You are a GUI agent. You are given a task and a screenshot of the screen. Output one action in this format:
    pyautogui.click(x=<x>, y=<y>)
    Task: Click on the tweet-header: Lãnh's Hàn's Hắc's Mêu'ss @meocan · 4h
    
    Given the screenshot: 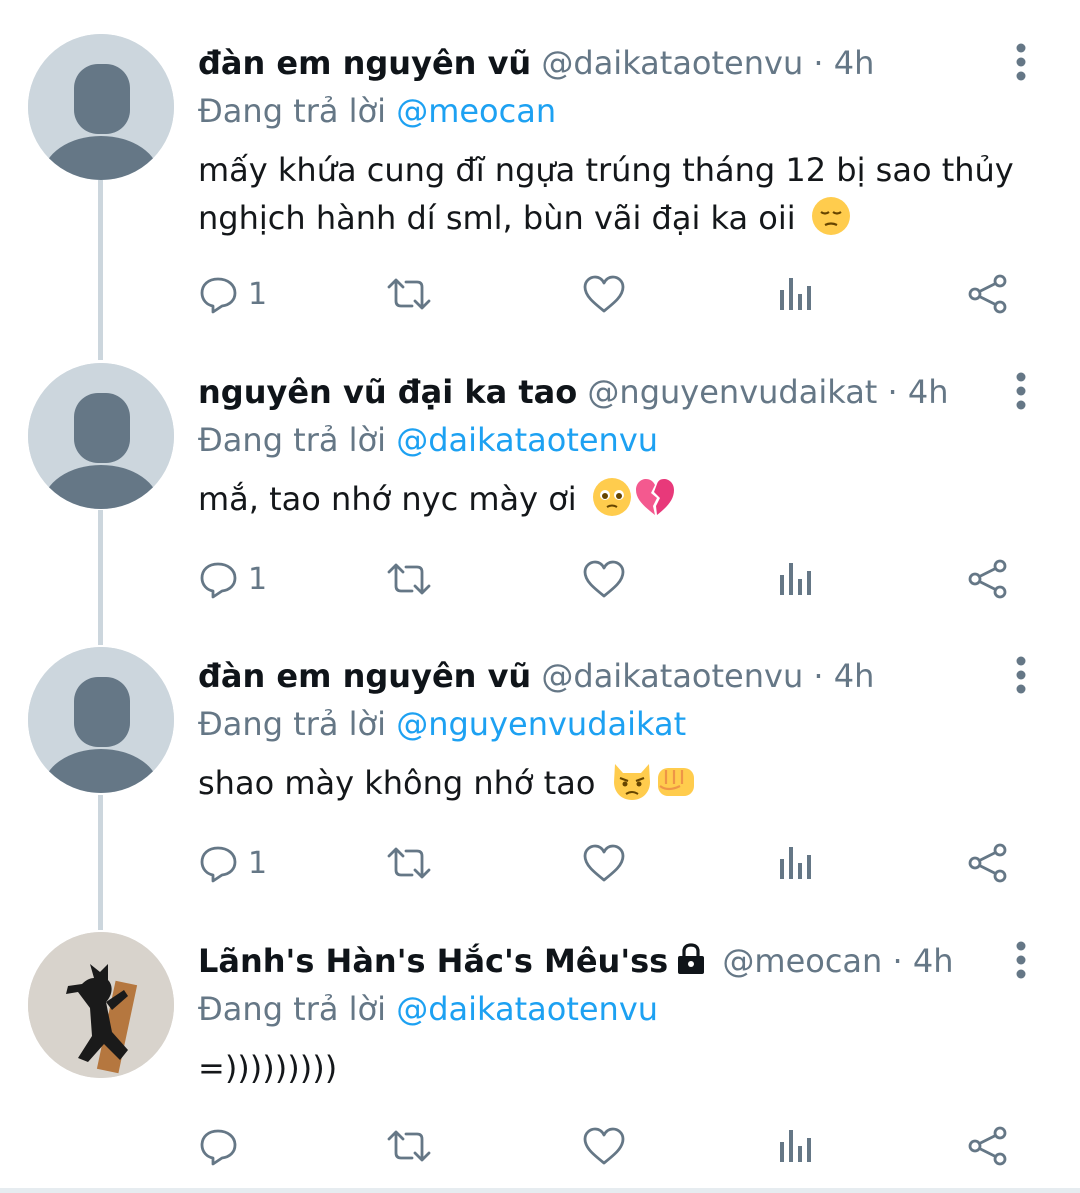 What is the action you would take?
    pyautogui.click(x=575, y=963)
    